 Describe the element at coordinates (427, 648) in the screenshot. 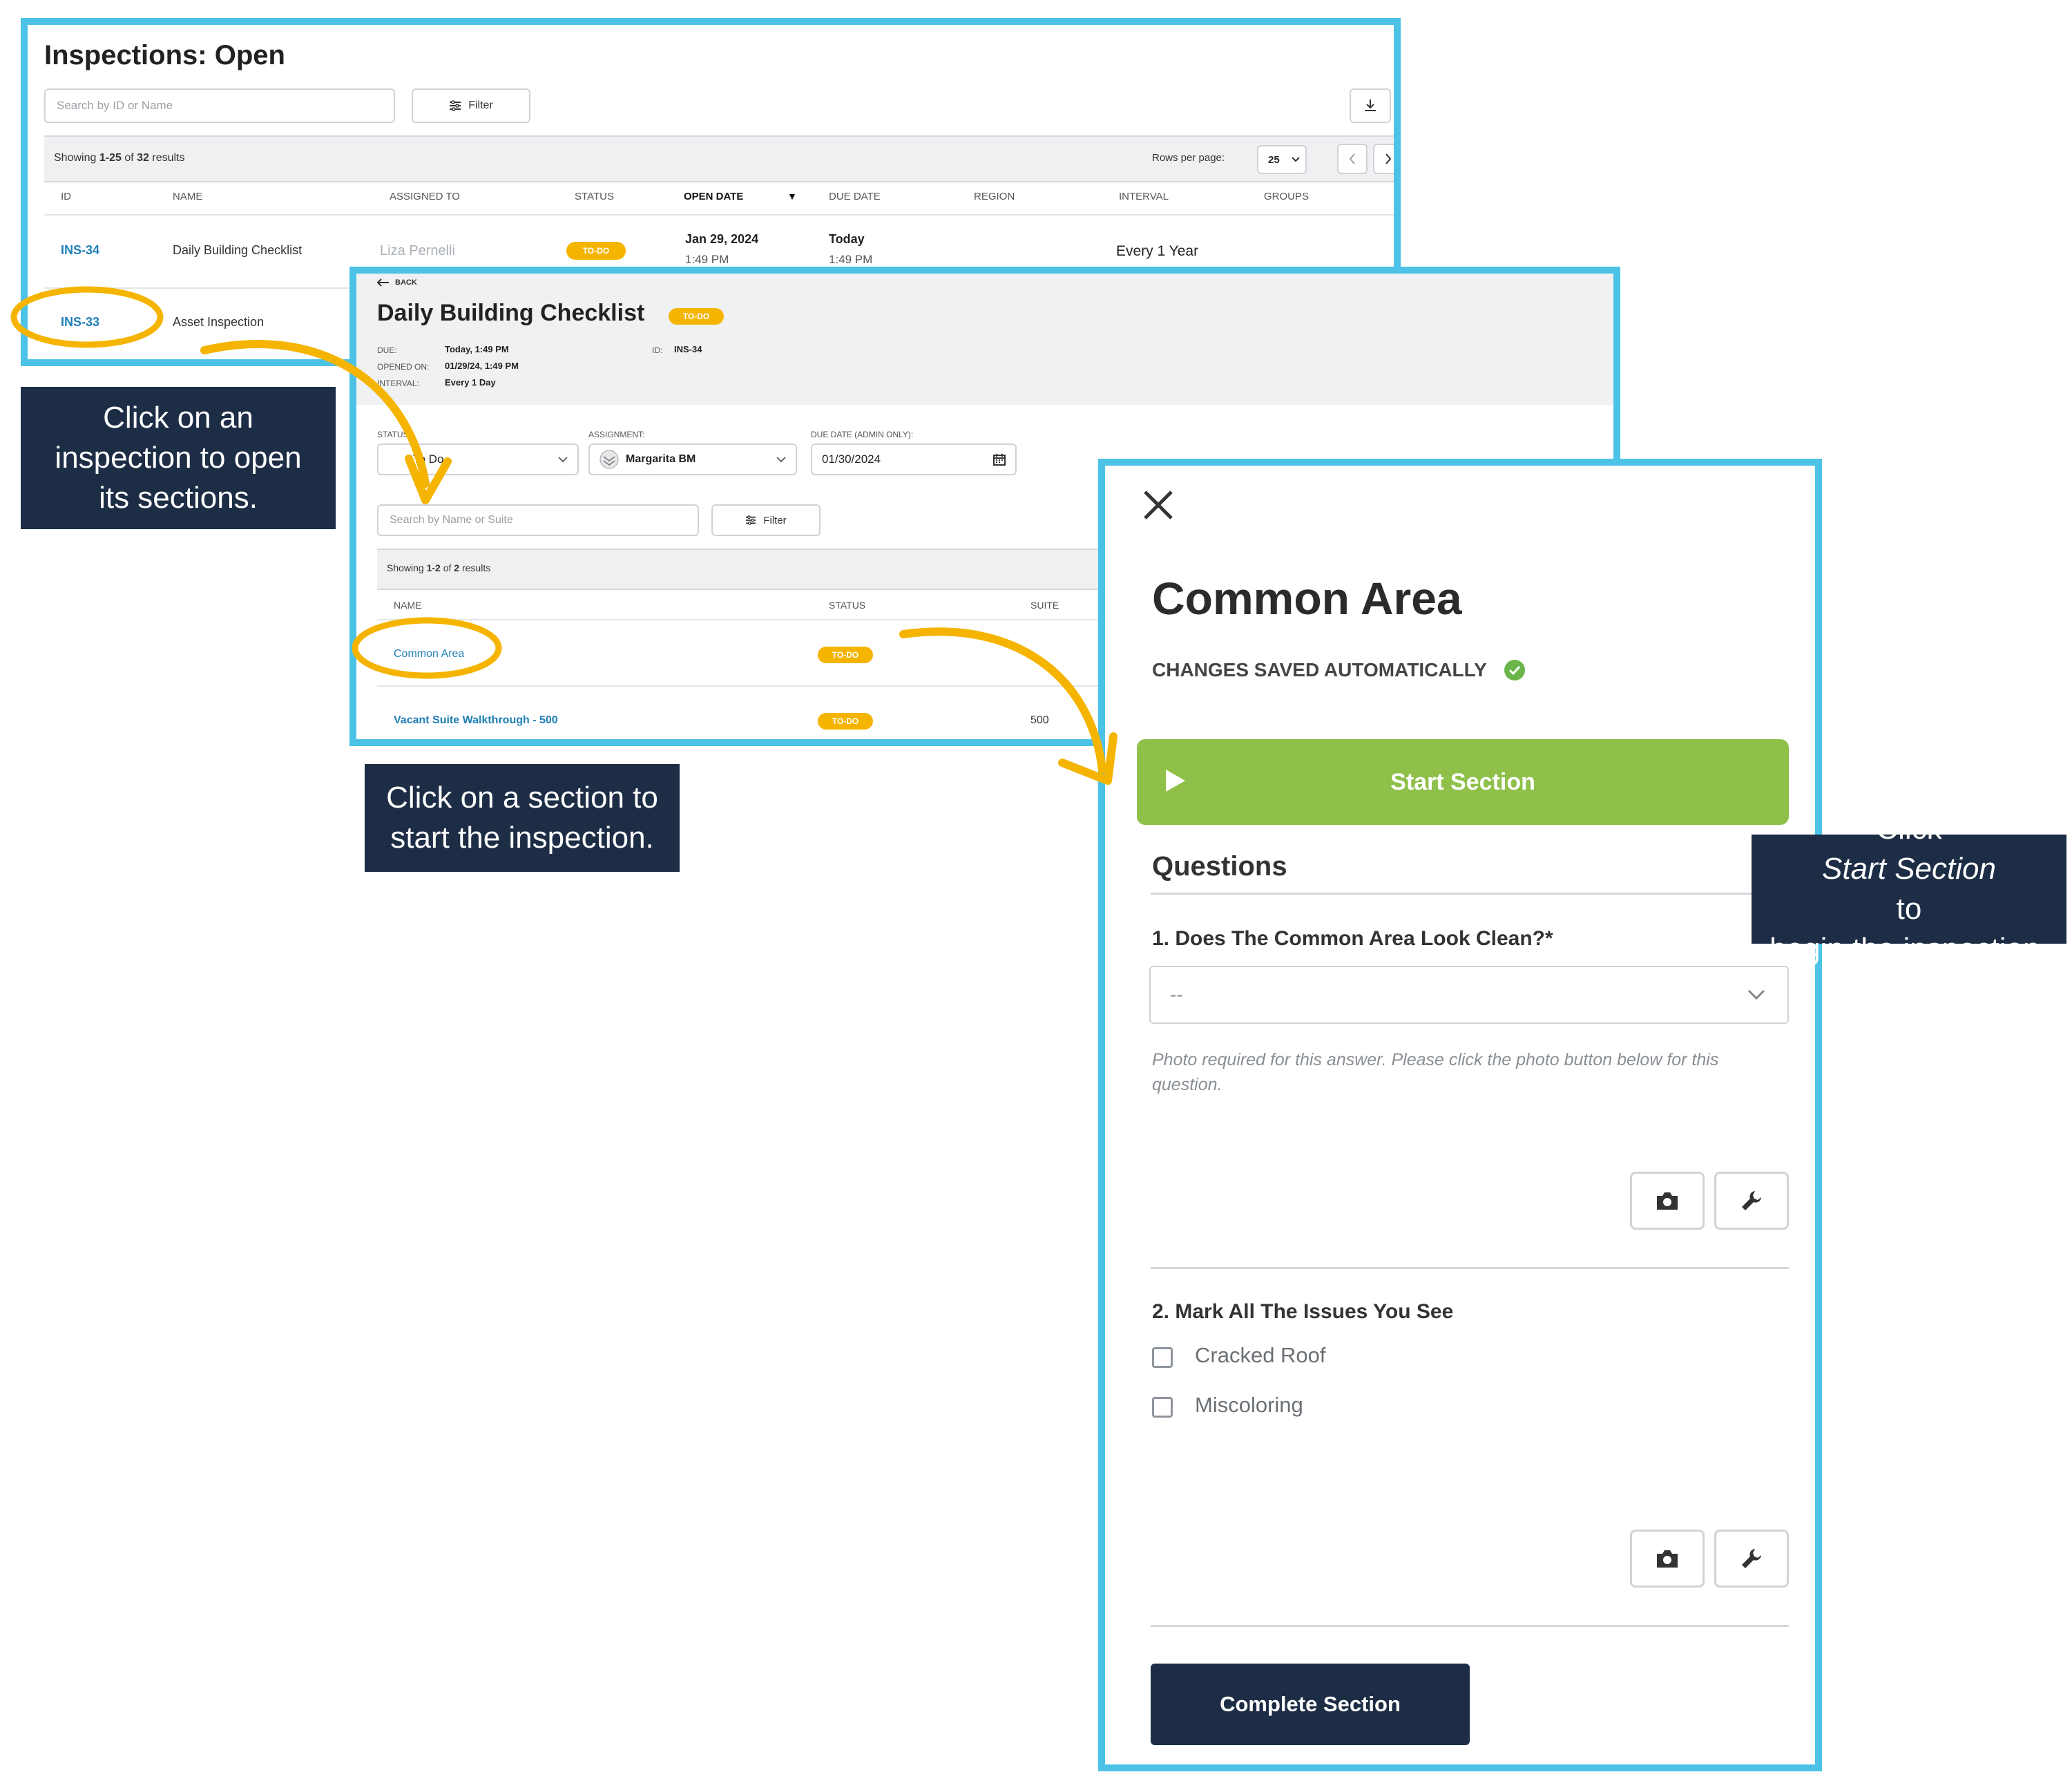

I see `highlight-ellipse-common-area` at that location.